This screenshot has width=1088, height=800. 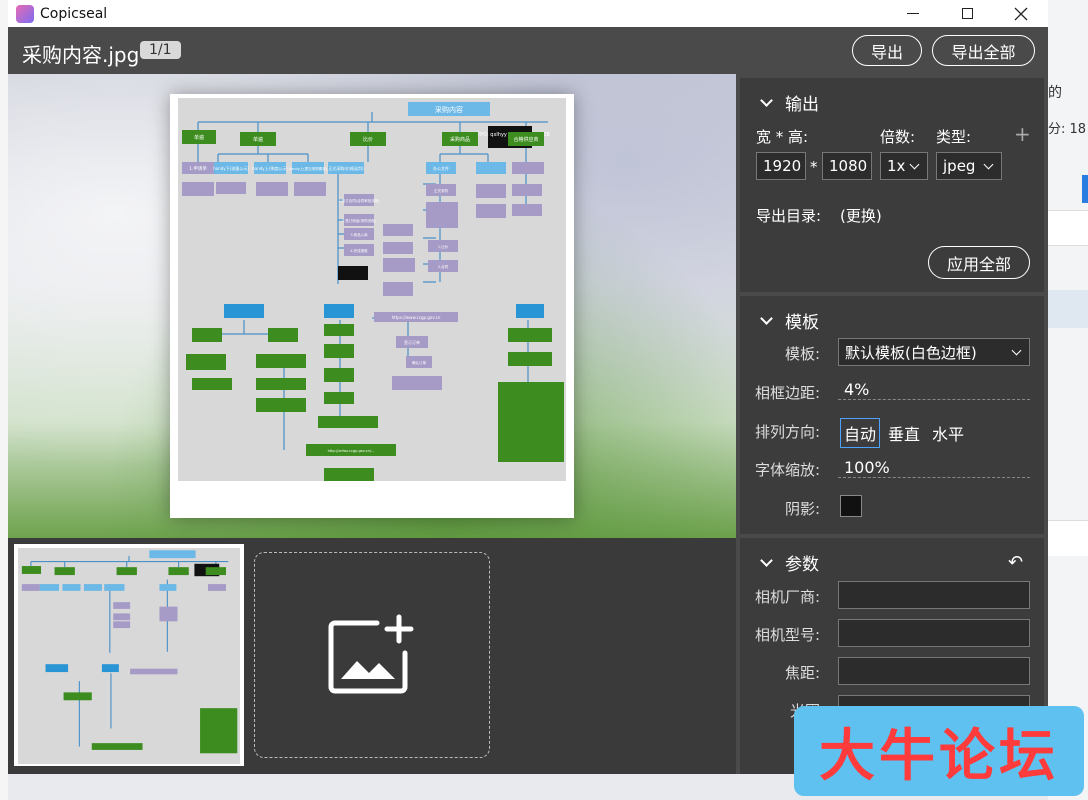 What do you see at coordinates (441, 190) in the screenshot?
I see `diagram-node: 正式采购` at bounding box center [441, 190].